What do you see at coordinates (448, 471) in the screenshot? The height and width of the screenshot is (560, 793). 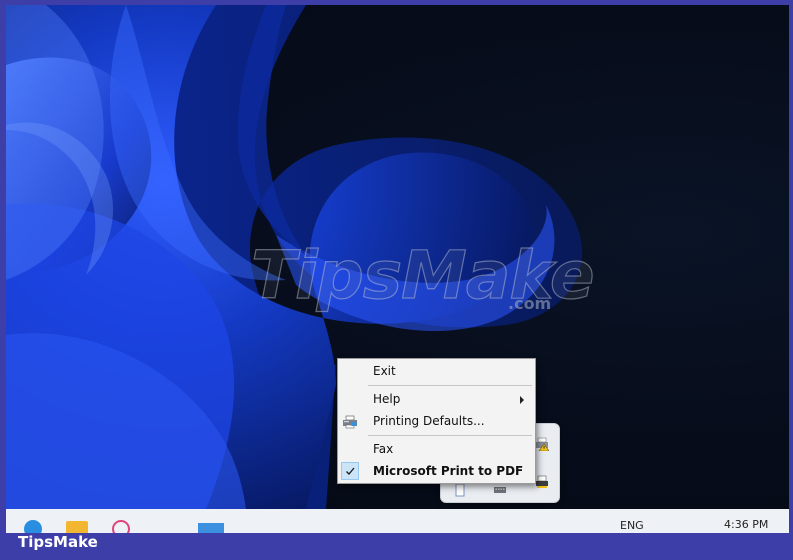 I see `menu-item-label: Microsoft Print to PDF` at bounding box center [448, 471].